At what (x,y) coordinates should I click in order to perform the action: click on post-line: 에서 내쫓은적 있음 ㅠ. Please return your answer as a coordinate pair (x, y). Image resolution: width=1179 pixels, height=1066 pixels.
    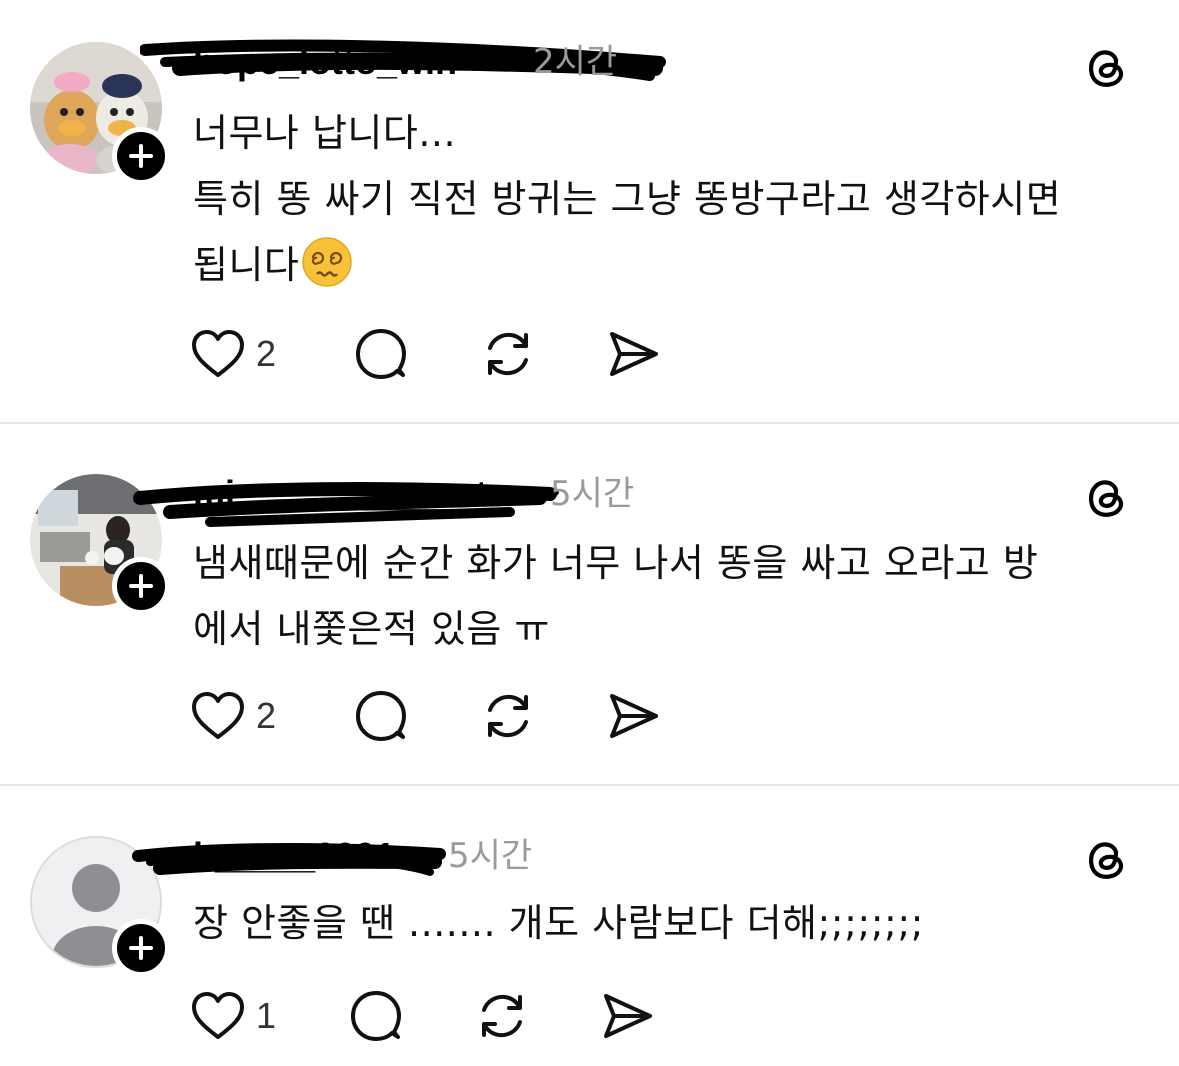
    Looking at the image, I should click on (371, 629).